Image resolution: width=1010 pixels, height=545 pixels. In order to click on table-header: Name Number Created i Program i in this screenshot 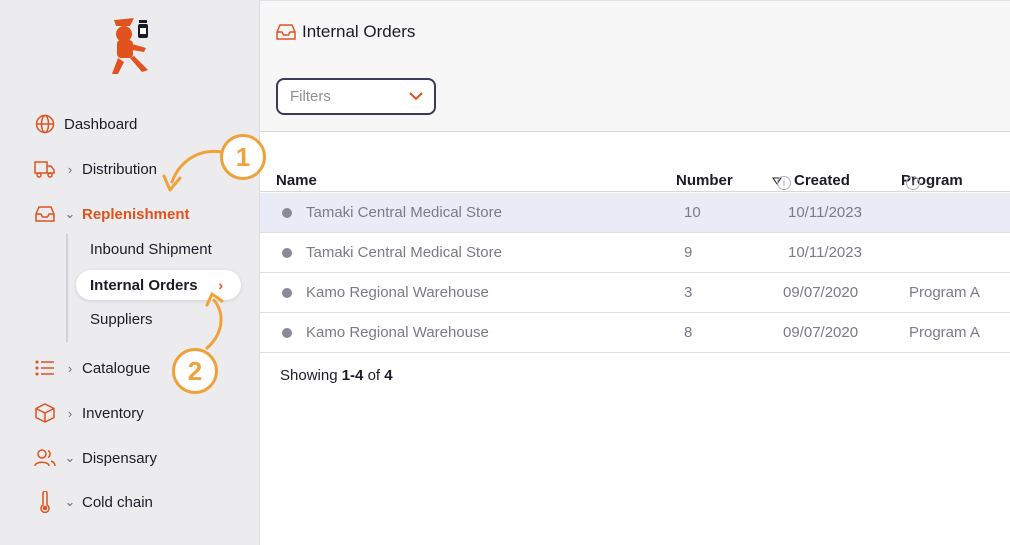, I will do `click(635, 180)`.